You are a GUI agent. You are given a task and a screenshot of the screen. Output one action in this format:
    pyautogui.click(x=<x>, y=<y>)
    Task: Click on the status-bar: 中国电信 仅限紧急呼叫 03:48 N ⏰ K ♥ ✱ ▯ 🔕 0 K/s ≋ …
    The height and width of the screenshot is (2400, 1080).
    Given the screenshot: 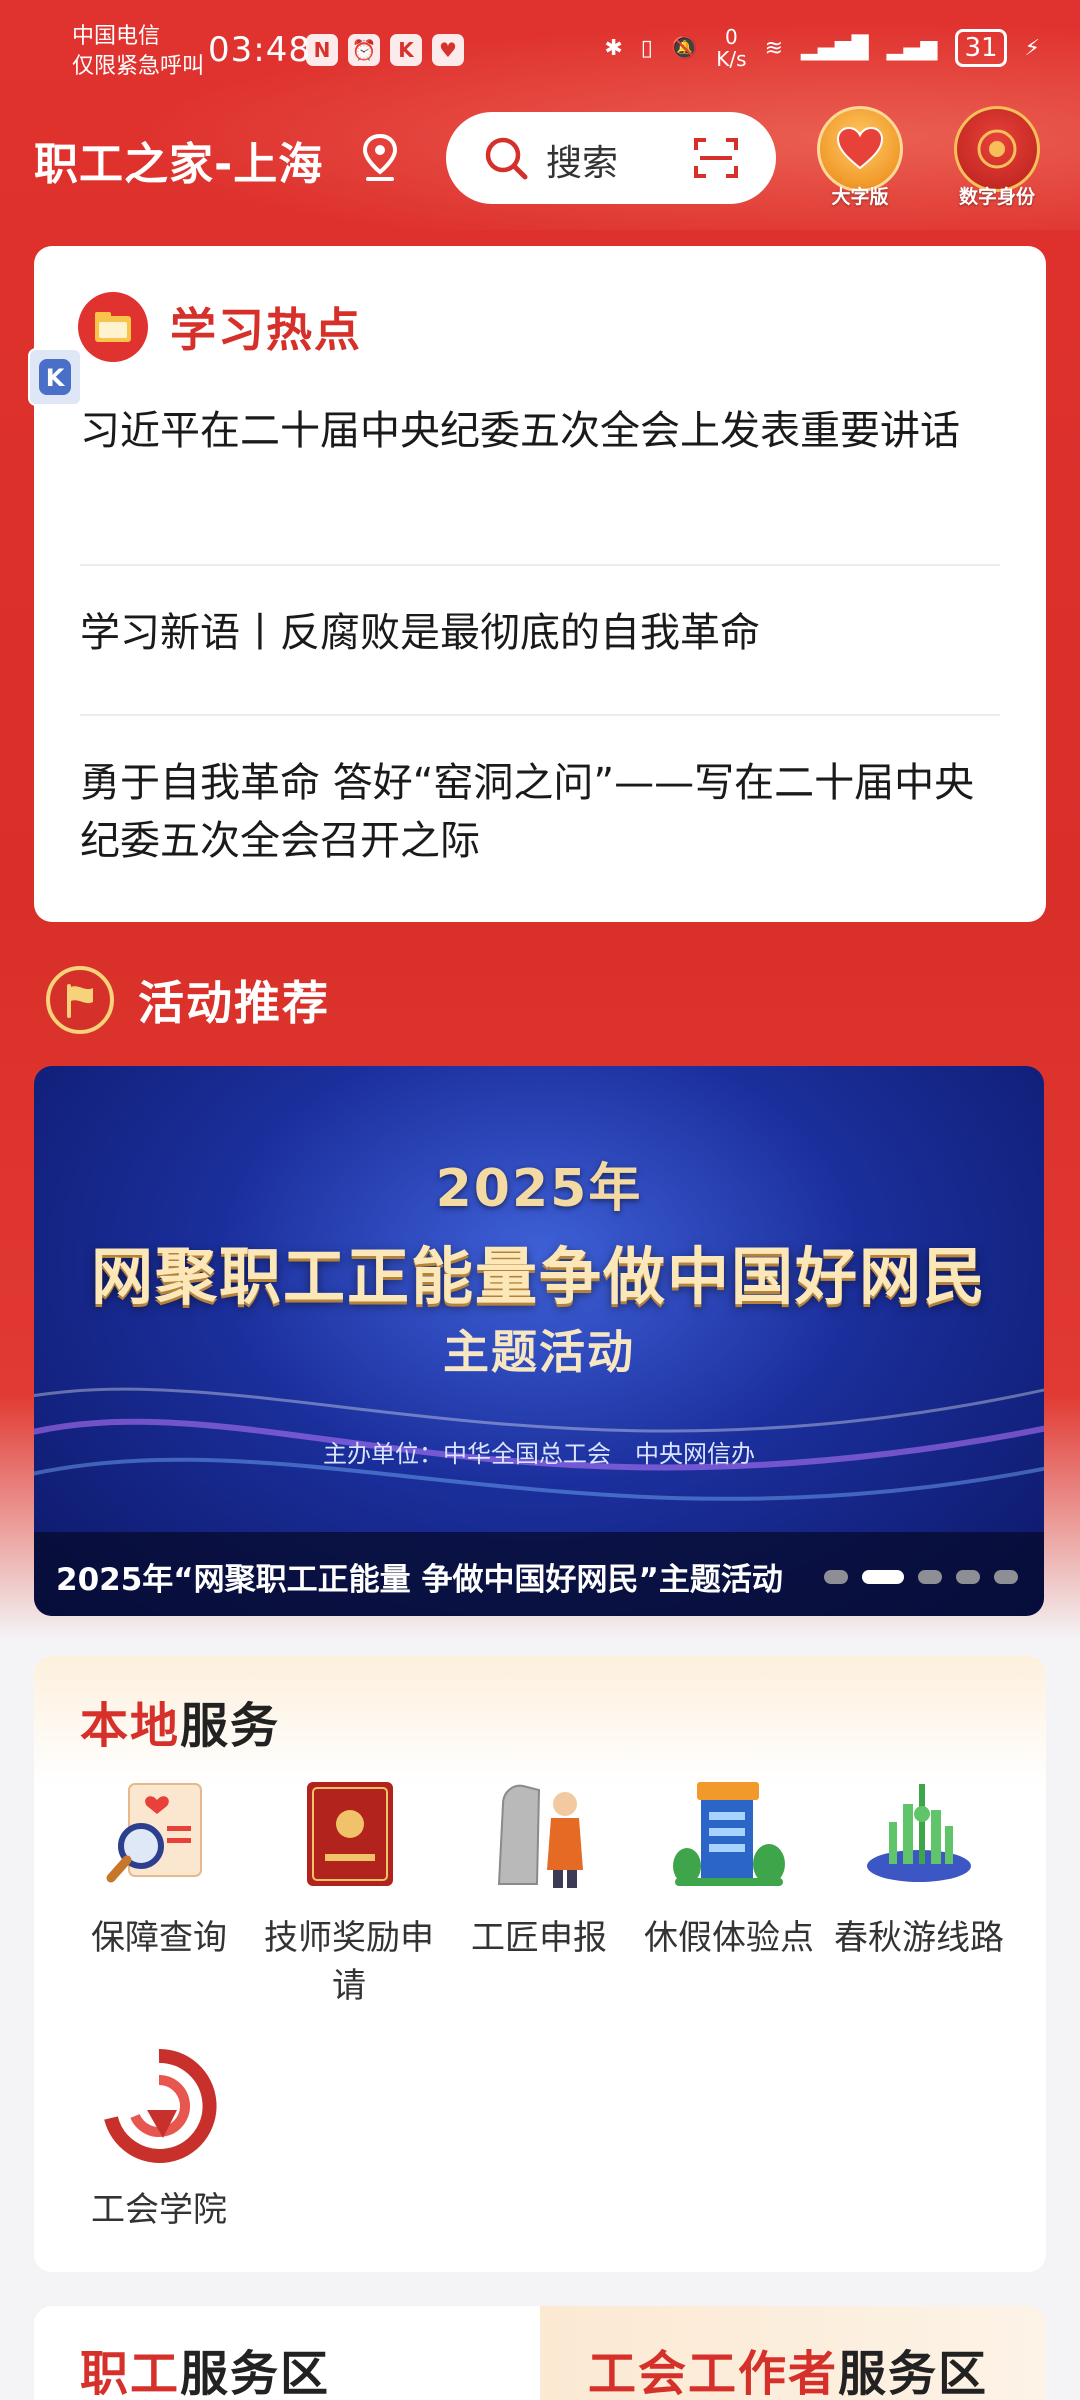 What is the action you would take?
    pyautogui.click(x=540, y=50)
    